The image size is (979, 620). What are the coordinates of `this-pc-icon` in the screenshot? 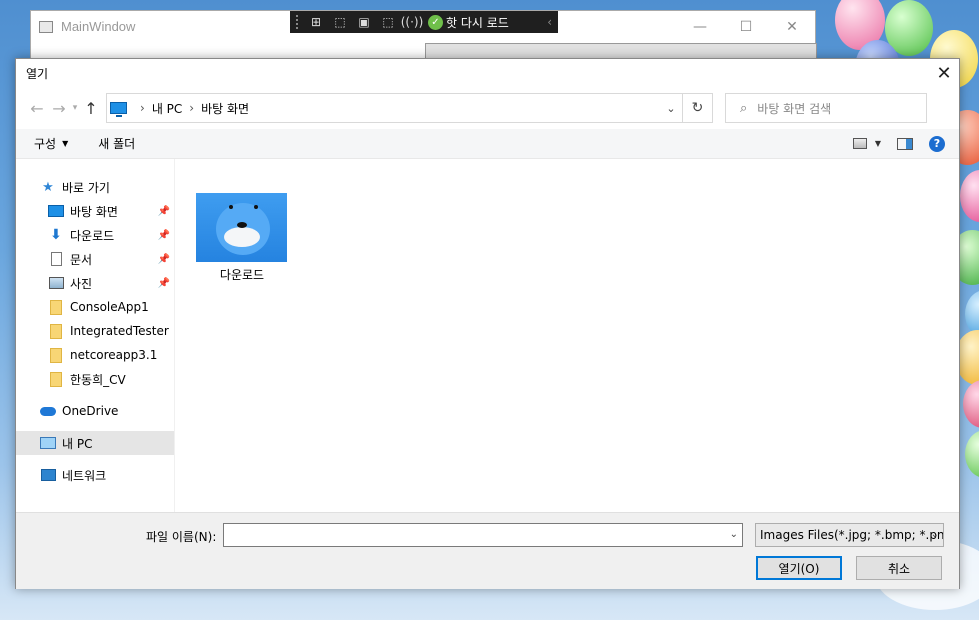 It's located at (118, 109).